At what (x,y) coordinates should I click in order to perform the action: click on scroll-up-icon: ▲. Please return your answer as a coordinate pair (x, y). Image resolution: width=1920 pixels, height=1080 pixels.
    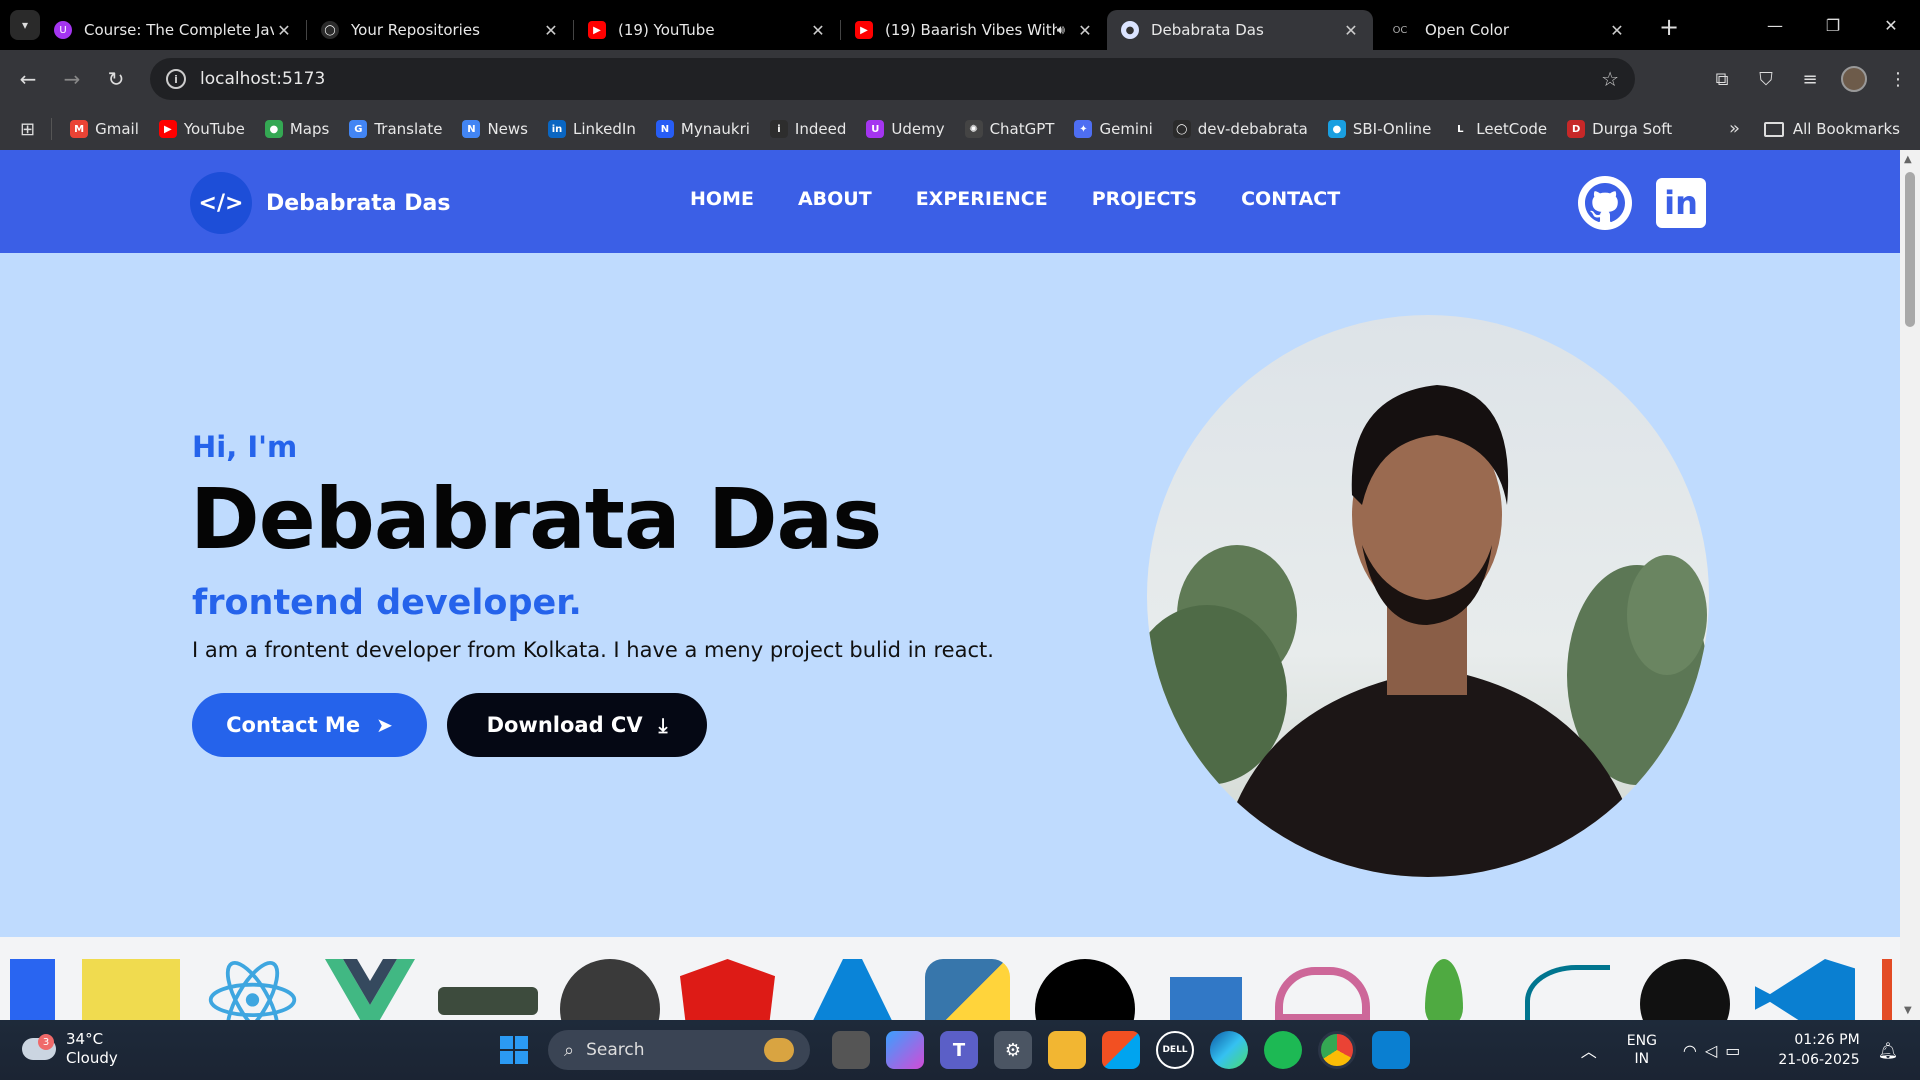
    Looking at the image, I should click on (1908, 159).